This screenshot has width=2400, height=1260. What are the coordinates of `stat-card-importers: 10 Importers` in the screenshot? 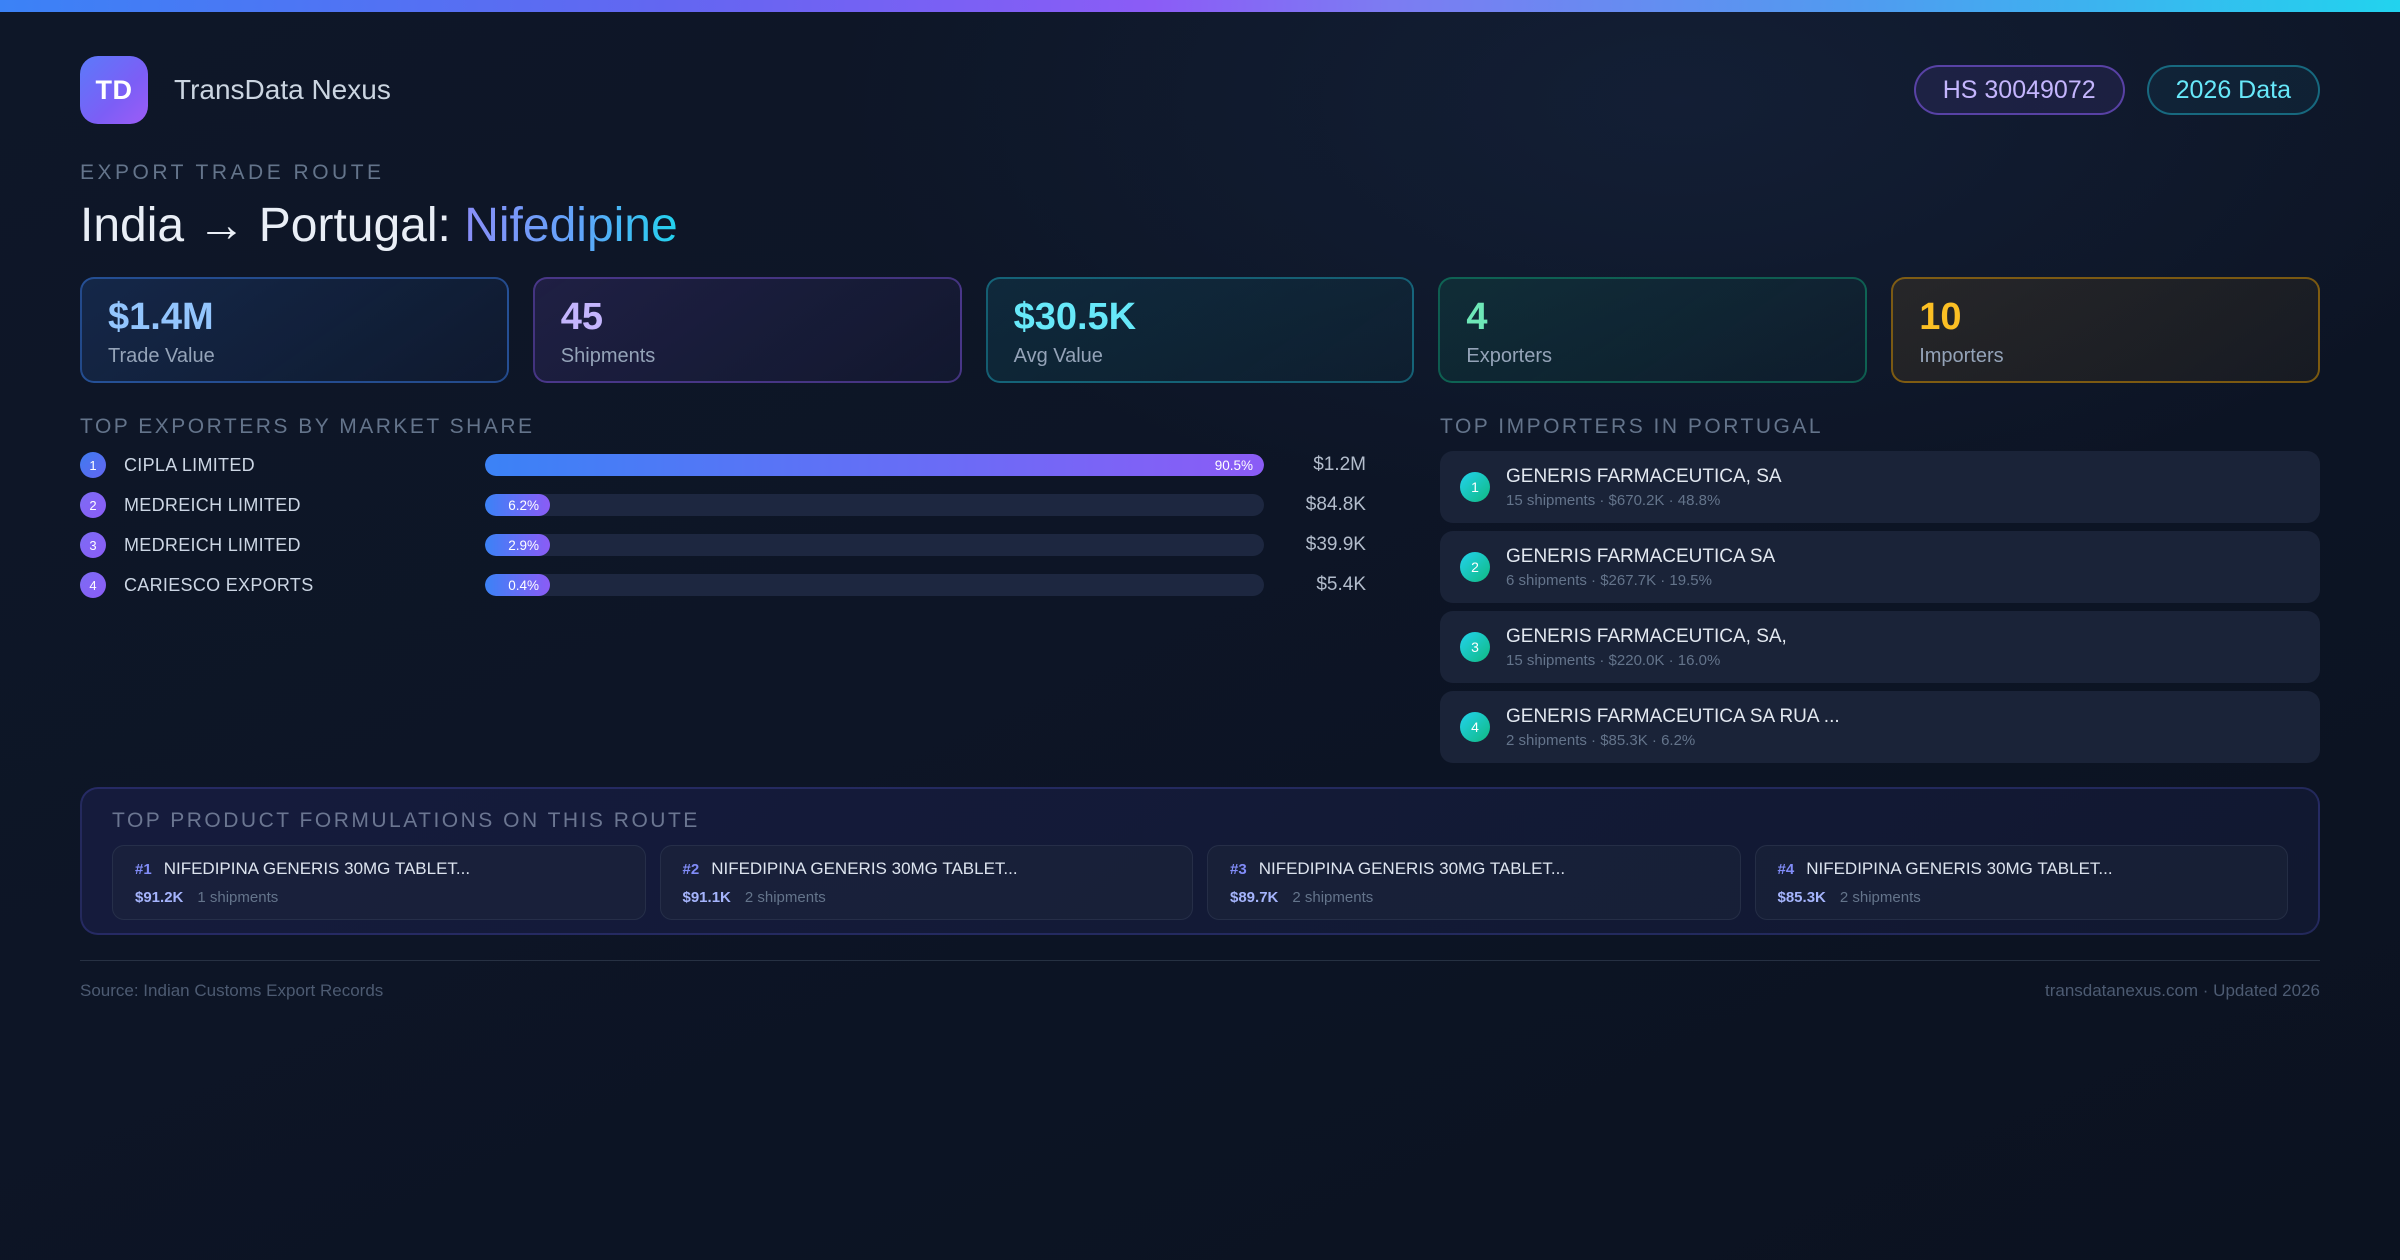 It's located at (2105, 330).